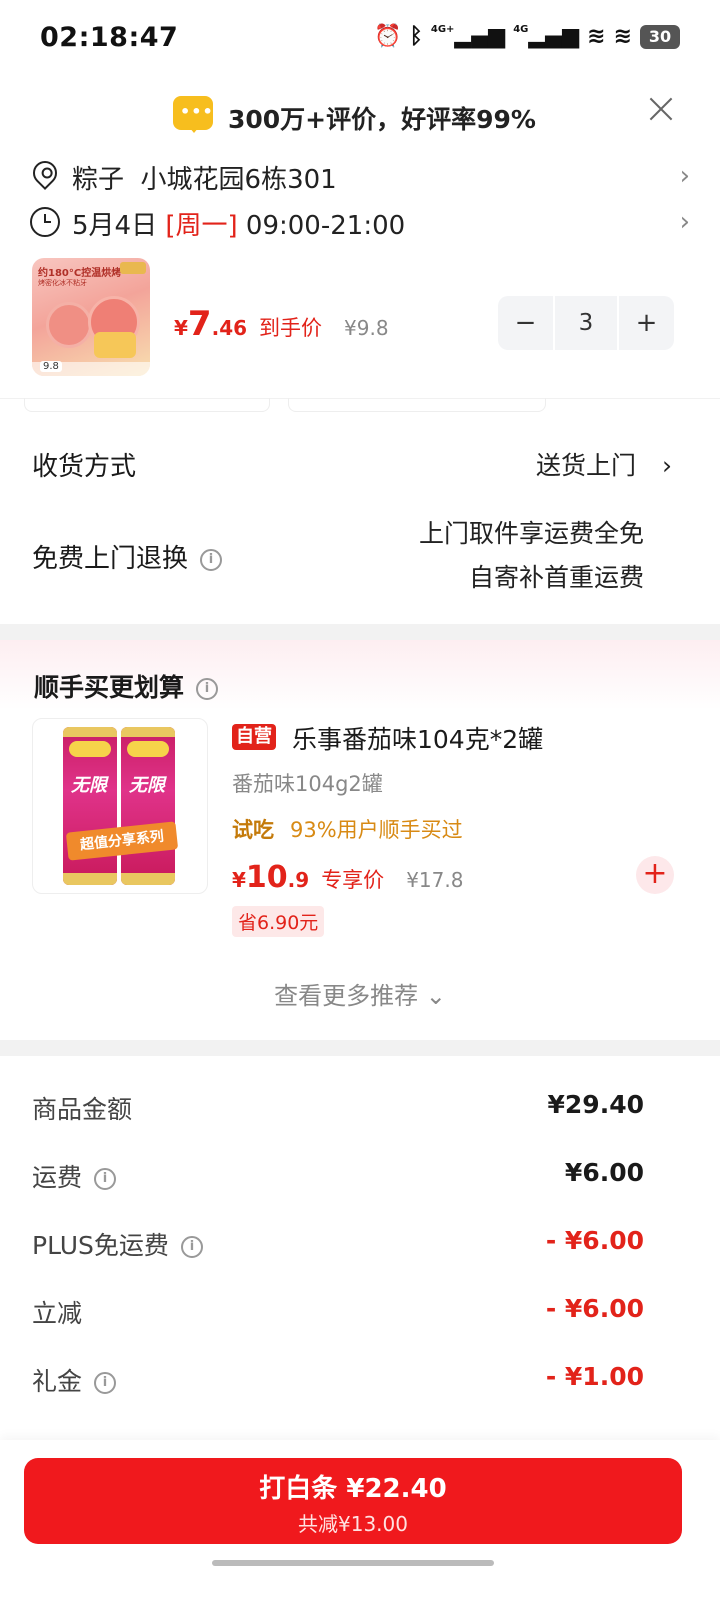 The width and height of the screenshot is (720, 1600). What do you see at coordinates (325, 226) in the screenshot?
I see `delivery-range: 09:00-21:00` at bounding box center [325, 226].